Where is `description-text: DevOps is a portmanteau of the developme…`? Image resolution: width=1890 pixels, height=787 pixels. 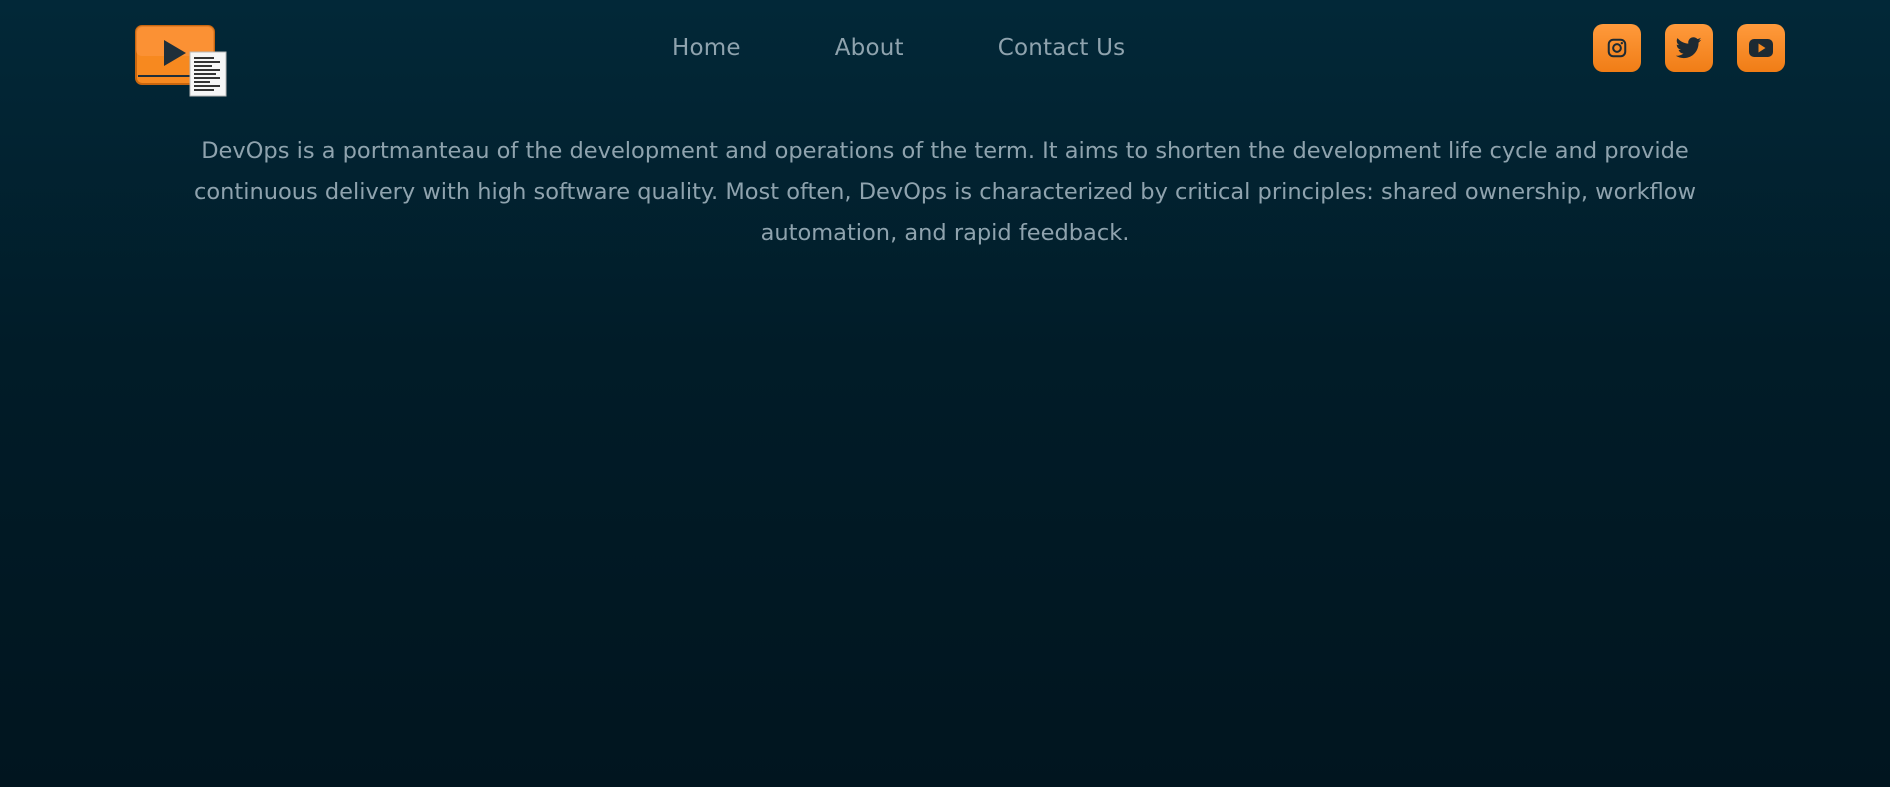 description-text: DevOps is a portmanteau of the developme… is located at coordinates (945, 192).